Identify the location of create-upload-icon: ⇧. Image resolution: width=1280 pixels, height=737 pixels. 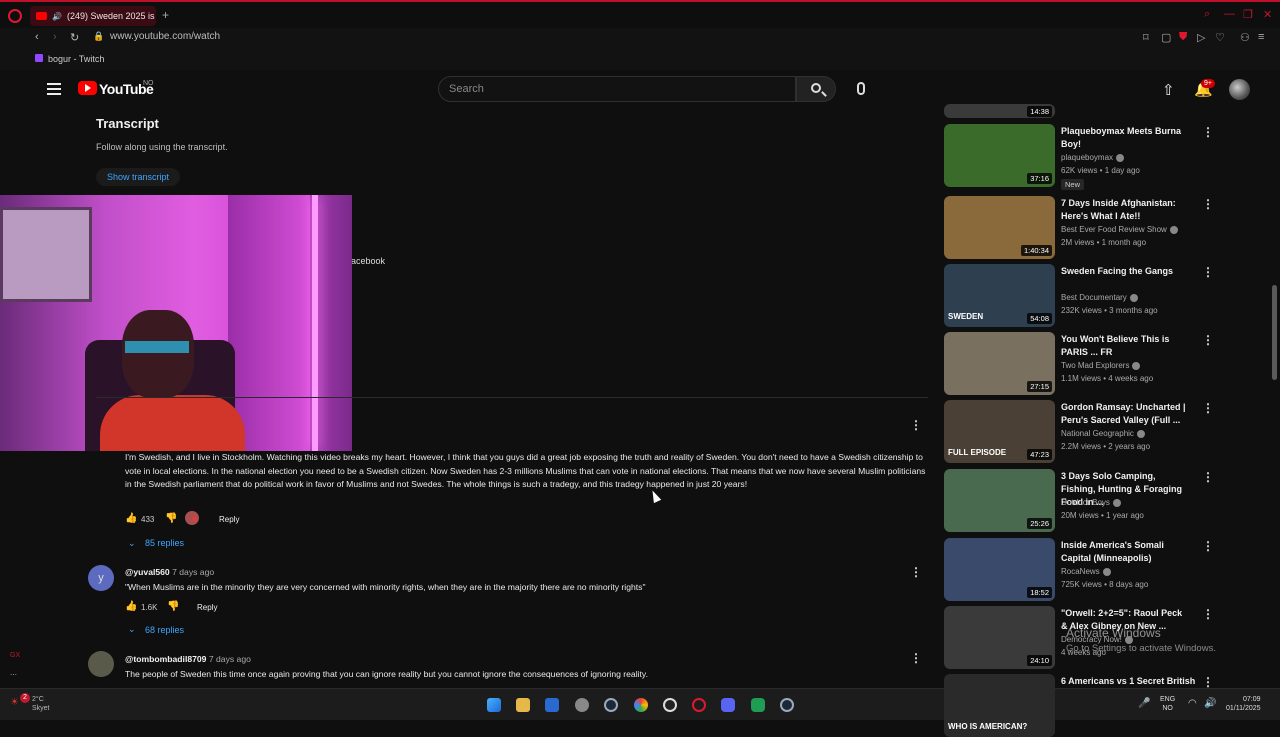
(1168, 90).